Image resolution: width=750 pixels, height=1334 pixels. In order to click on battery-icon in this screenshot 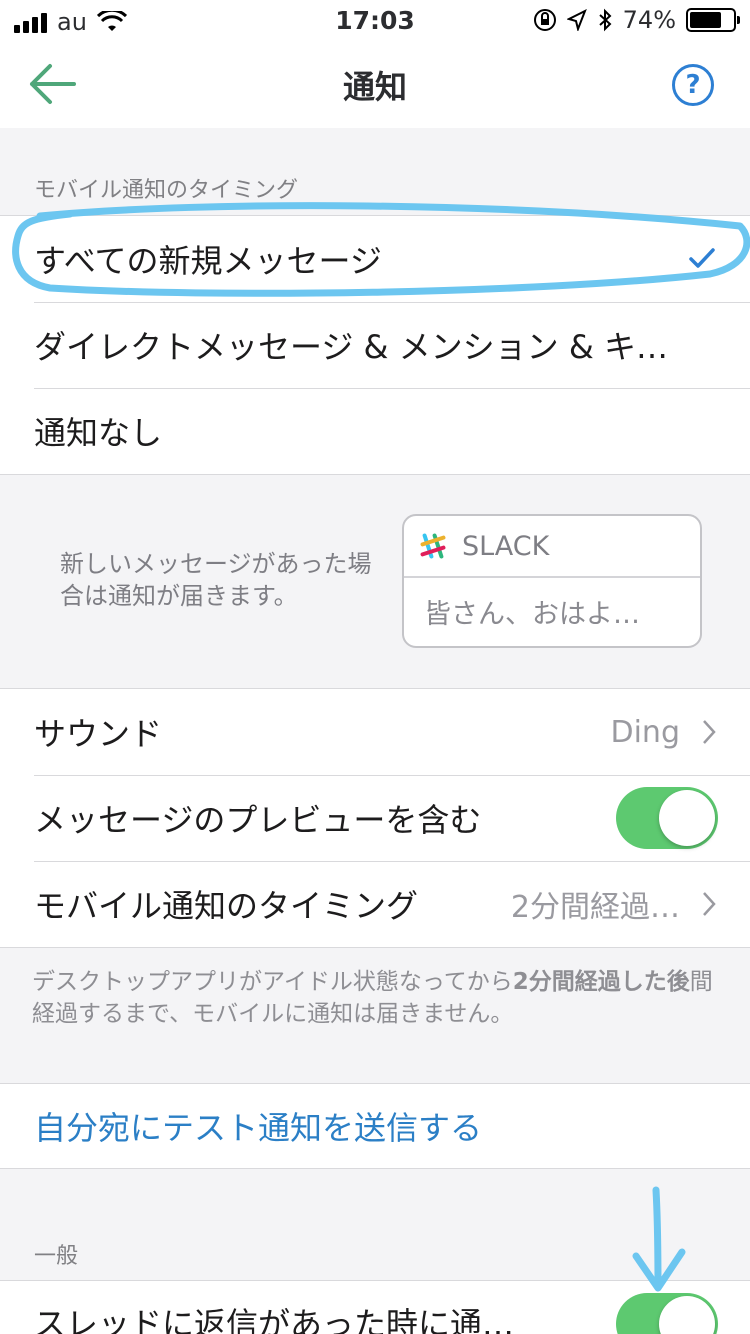, I will do `click(713, 20)`.